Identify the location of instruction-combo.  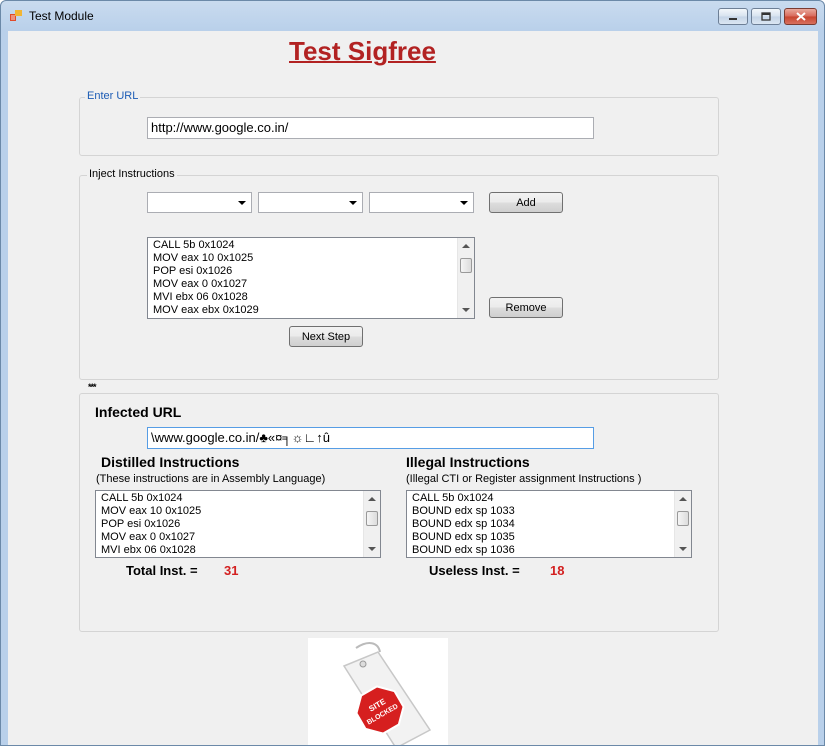
(199, 202).